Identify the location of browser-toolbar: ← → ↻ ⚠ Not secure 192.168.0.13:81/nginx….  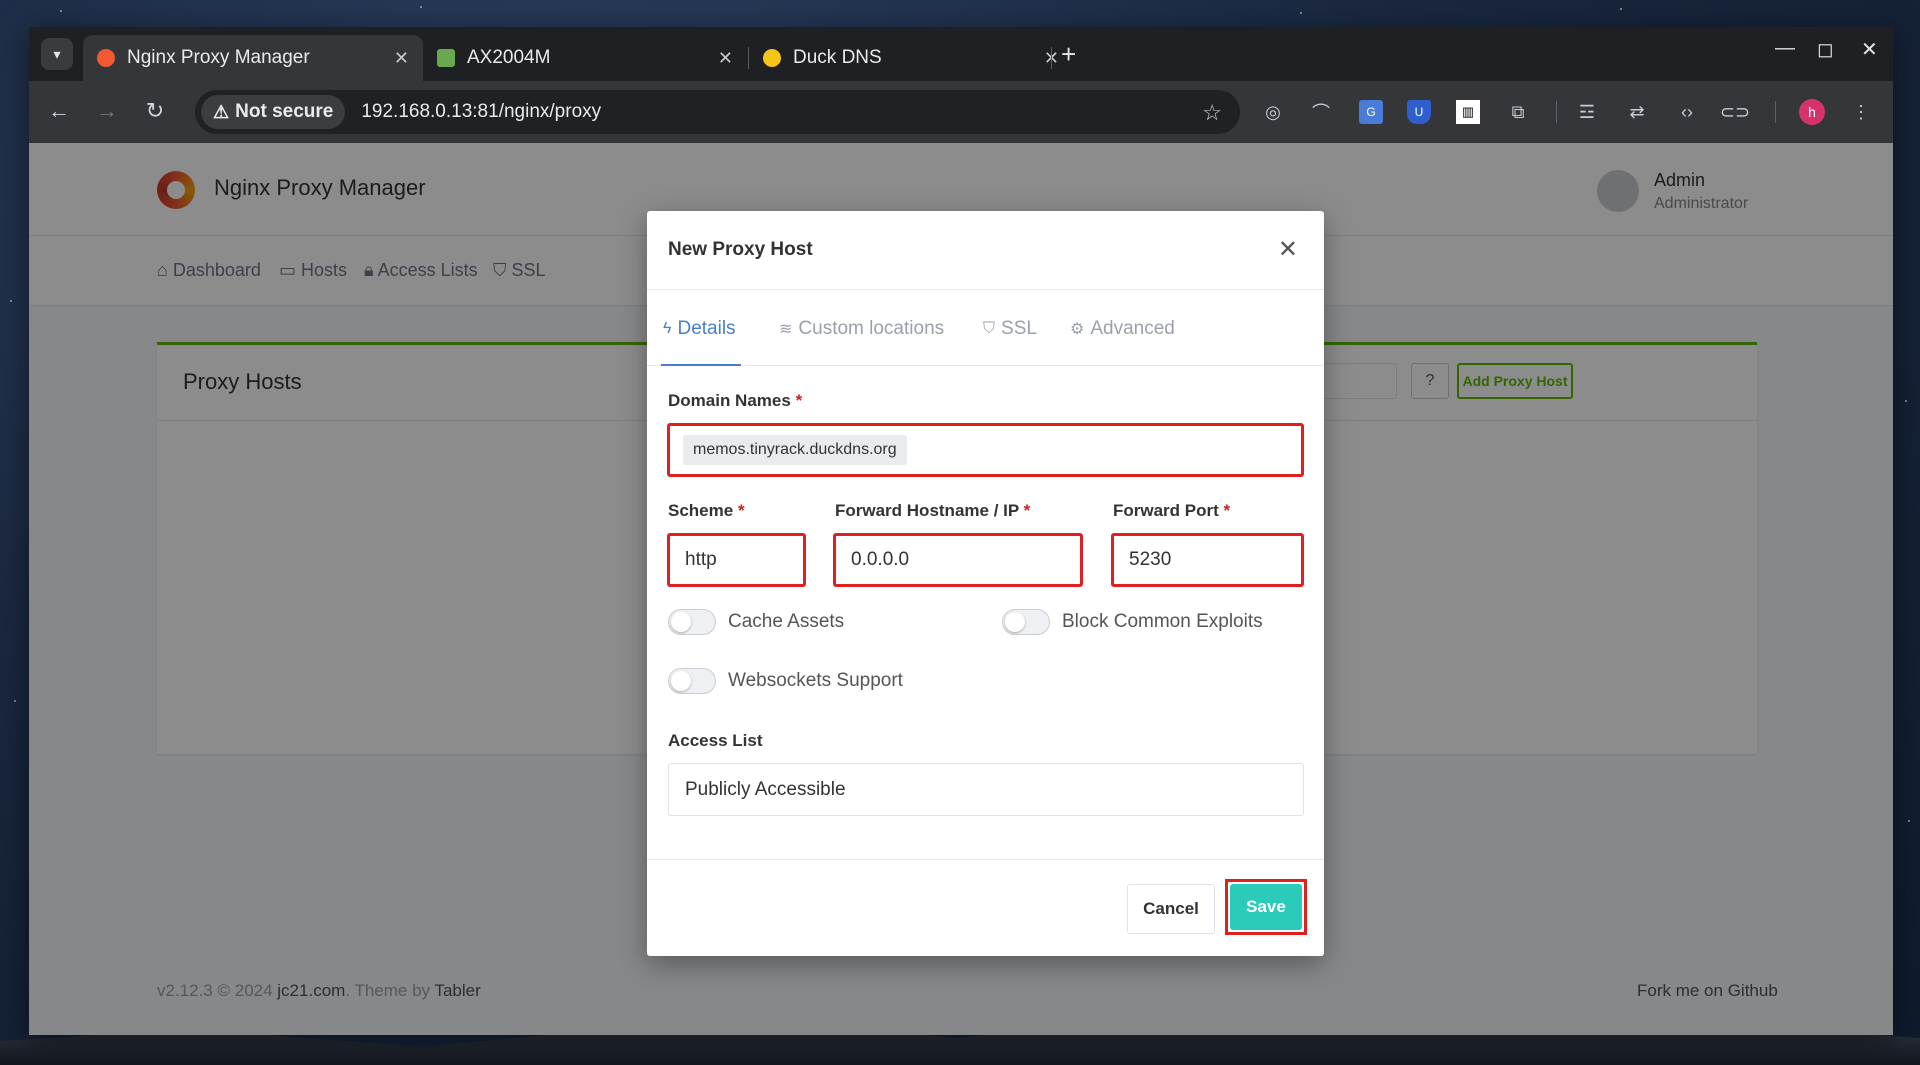
(961, 112).